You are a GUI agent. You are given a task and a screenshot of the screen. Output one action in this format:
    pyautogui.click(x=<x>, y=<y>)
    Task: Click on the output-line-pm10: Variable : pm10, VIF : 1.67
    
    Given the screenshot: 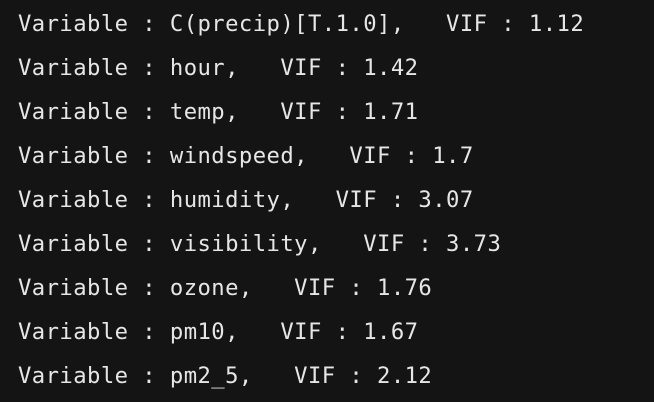 What is the action you would take?
    pyautogui.click(x=218, y=332)
    